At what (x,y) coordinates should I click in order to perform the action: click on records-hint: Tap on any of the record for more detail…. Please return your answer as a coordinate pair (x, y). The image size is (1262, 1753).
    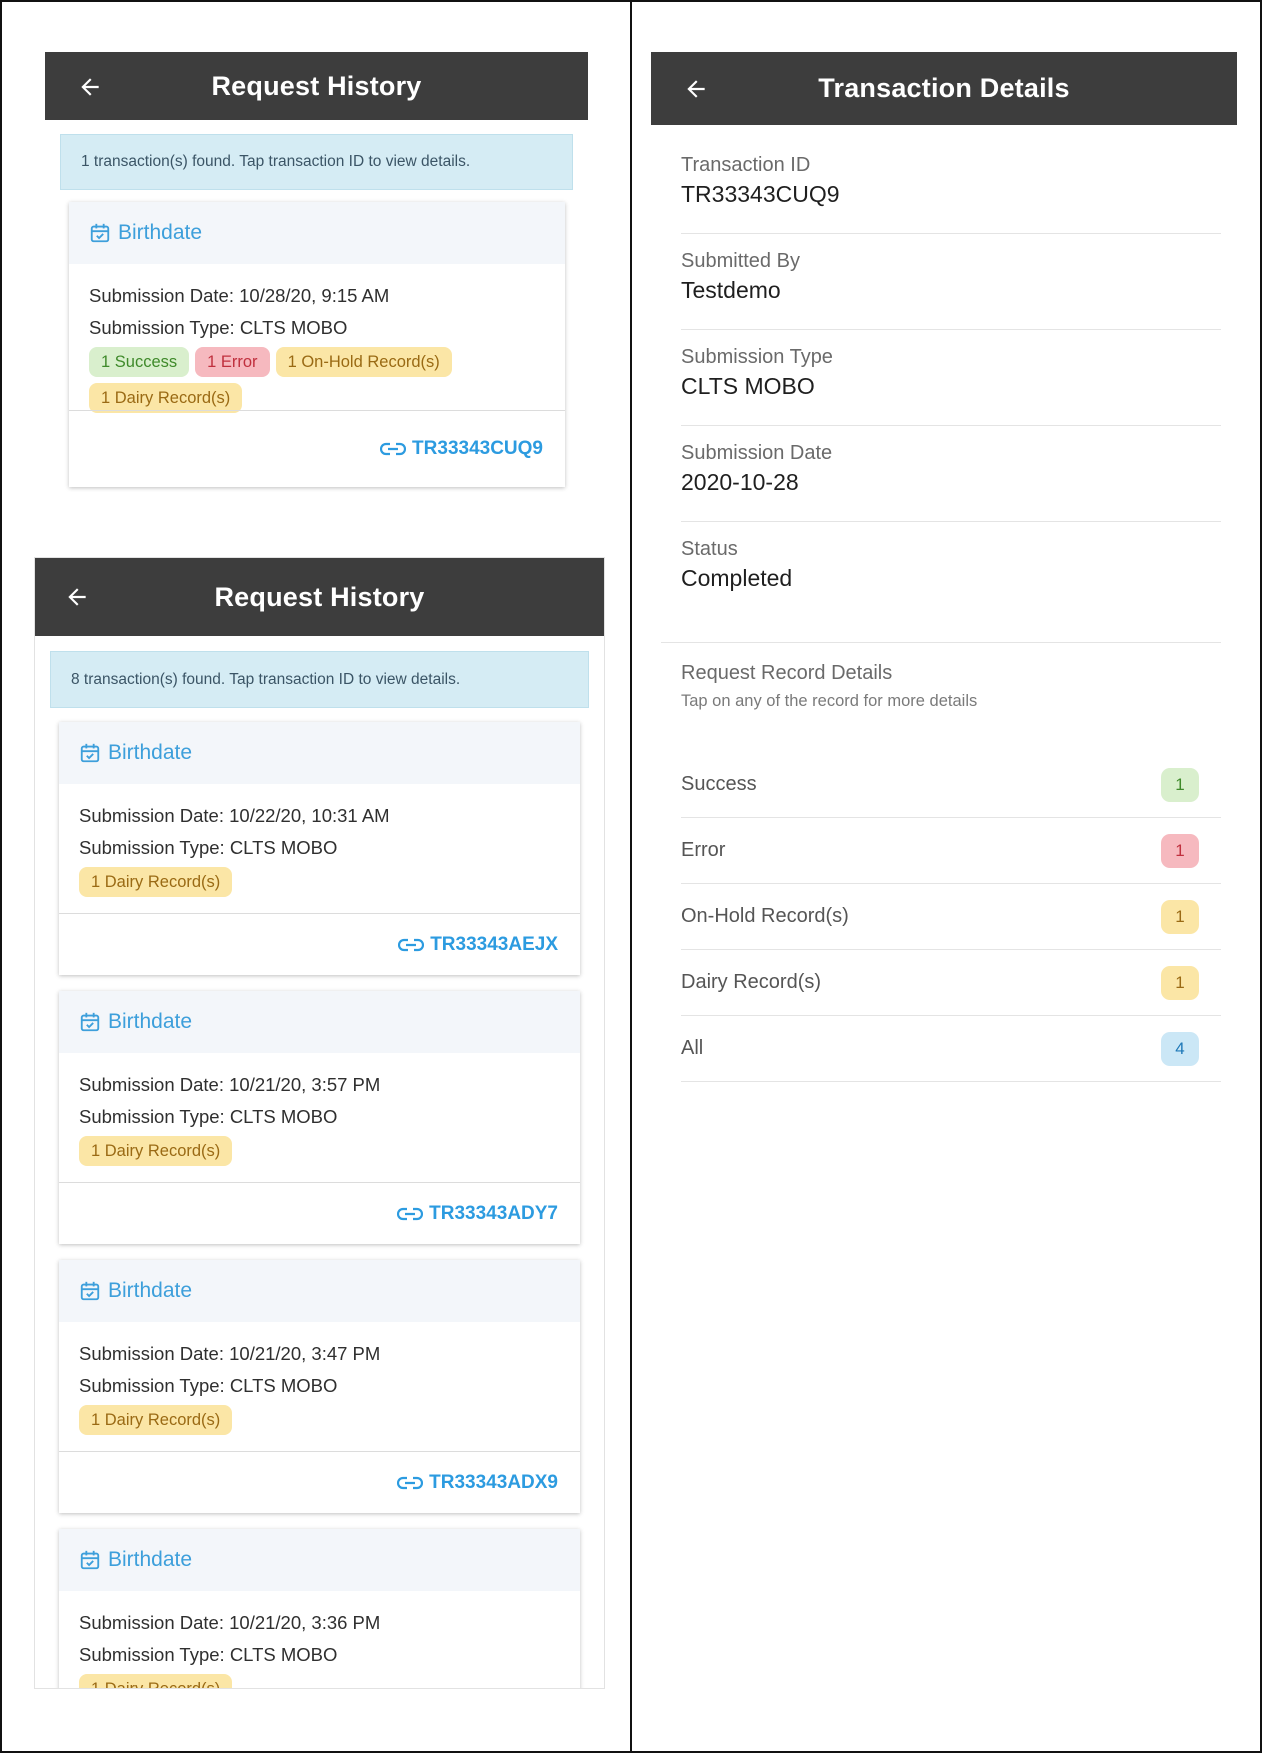
    Looking at the image, I should click on (829, 701).